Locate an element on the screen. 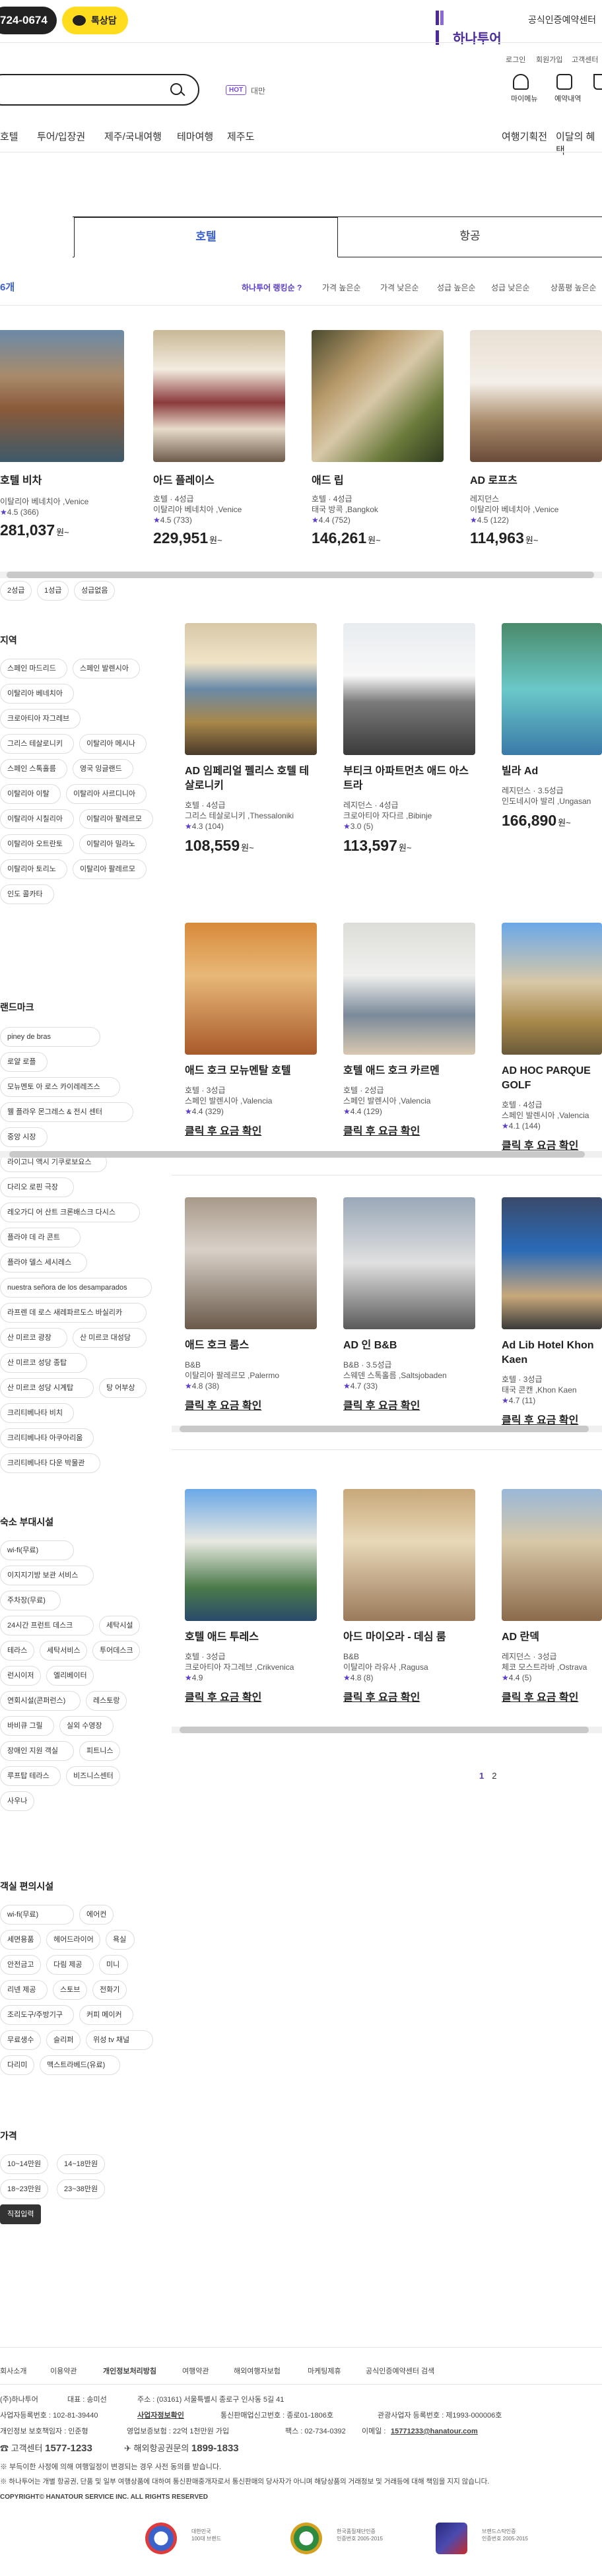 The width and height of the screenshot is (602, 2576). gnb-theme: 테마여행 is located at coordinates (195, 136).